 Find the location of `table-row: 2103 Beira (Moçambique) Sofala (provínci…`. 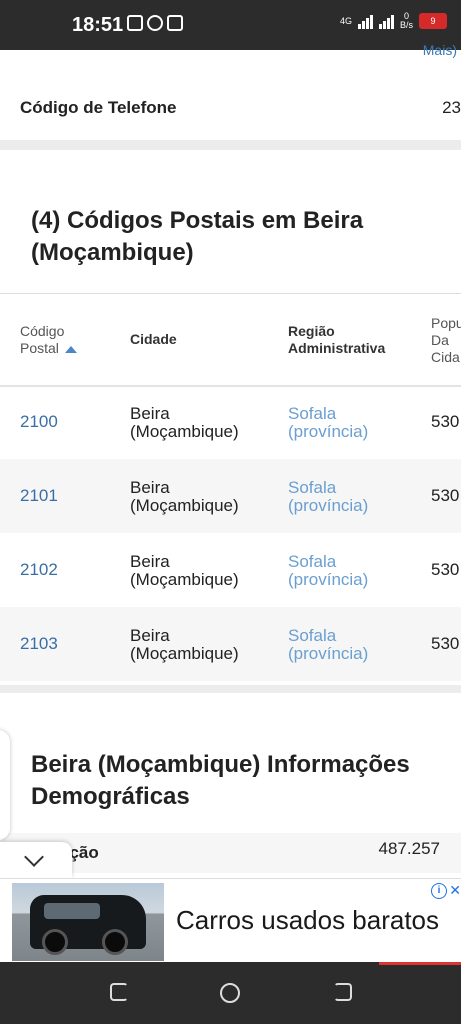

table-row: 2103 Beira (Moçambique) Sofala (provínci… is located at coordinates (230, 644).